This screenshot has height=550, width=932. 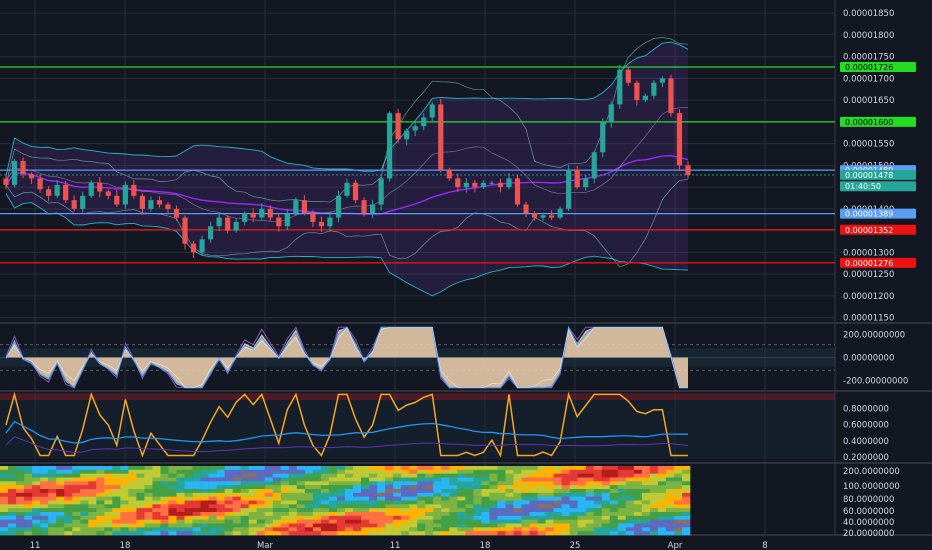 I want to click on price-tick-label: 0.00001800, so click(x=868, y=36).